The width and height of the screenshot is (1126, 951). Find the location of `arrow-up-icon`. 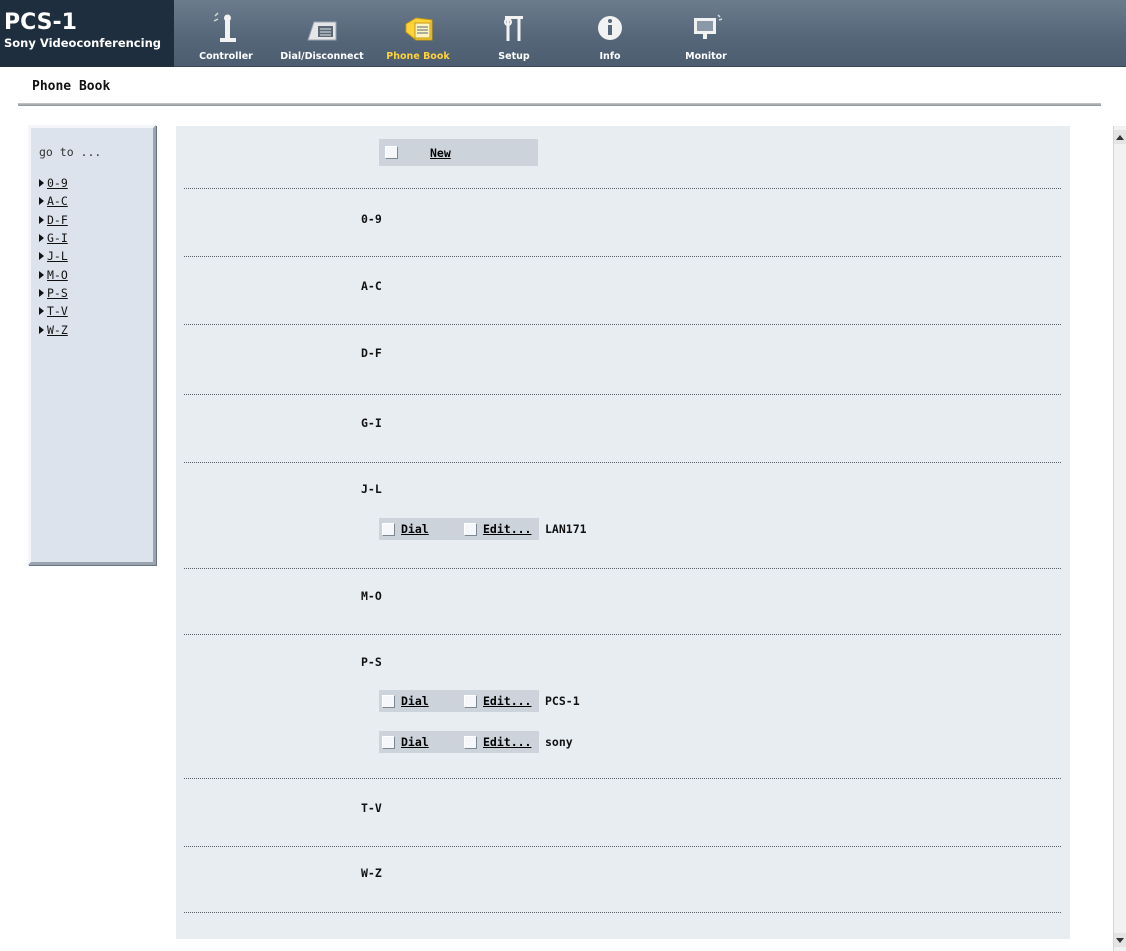

arrow-up-icon is located at coordinates (1120, 137).